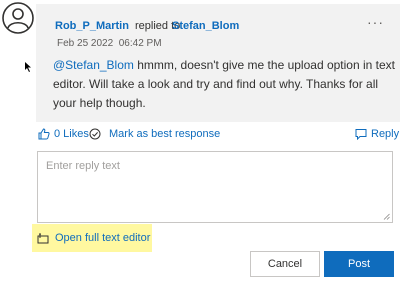 The width and height of the screenshot is (400, 282). I want to click on replied-to-user-link: Stefan_Blom, so click(205, 26).